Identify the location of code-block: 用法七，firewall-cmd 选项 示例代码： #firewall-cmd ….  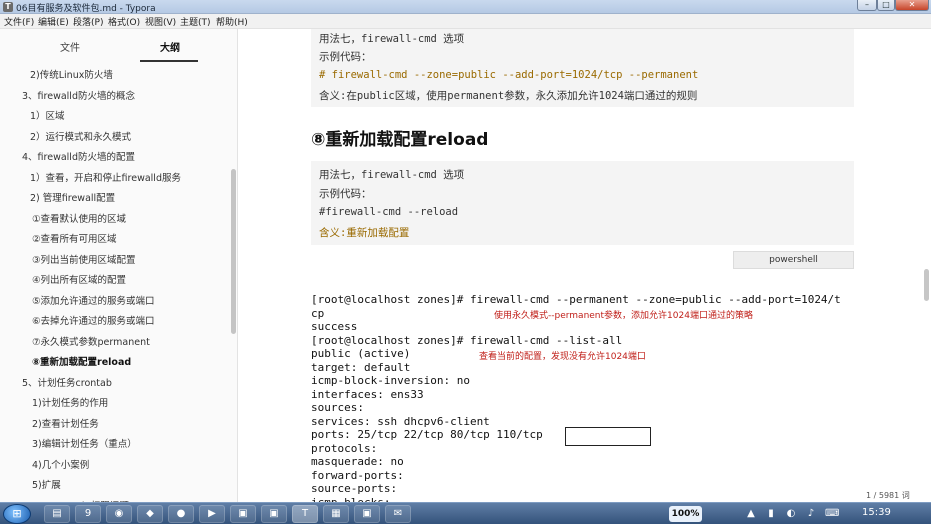
(582, 203).